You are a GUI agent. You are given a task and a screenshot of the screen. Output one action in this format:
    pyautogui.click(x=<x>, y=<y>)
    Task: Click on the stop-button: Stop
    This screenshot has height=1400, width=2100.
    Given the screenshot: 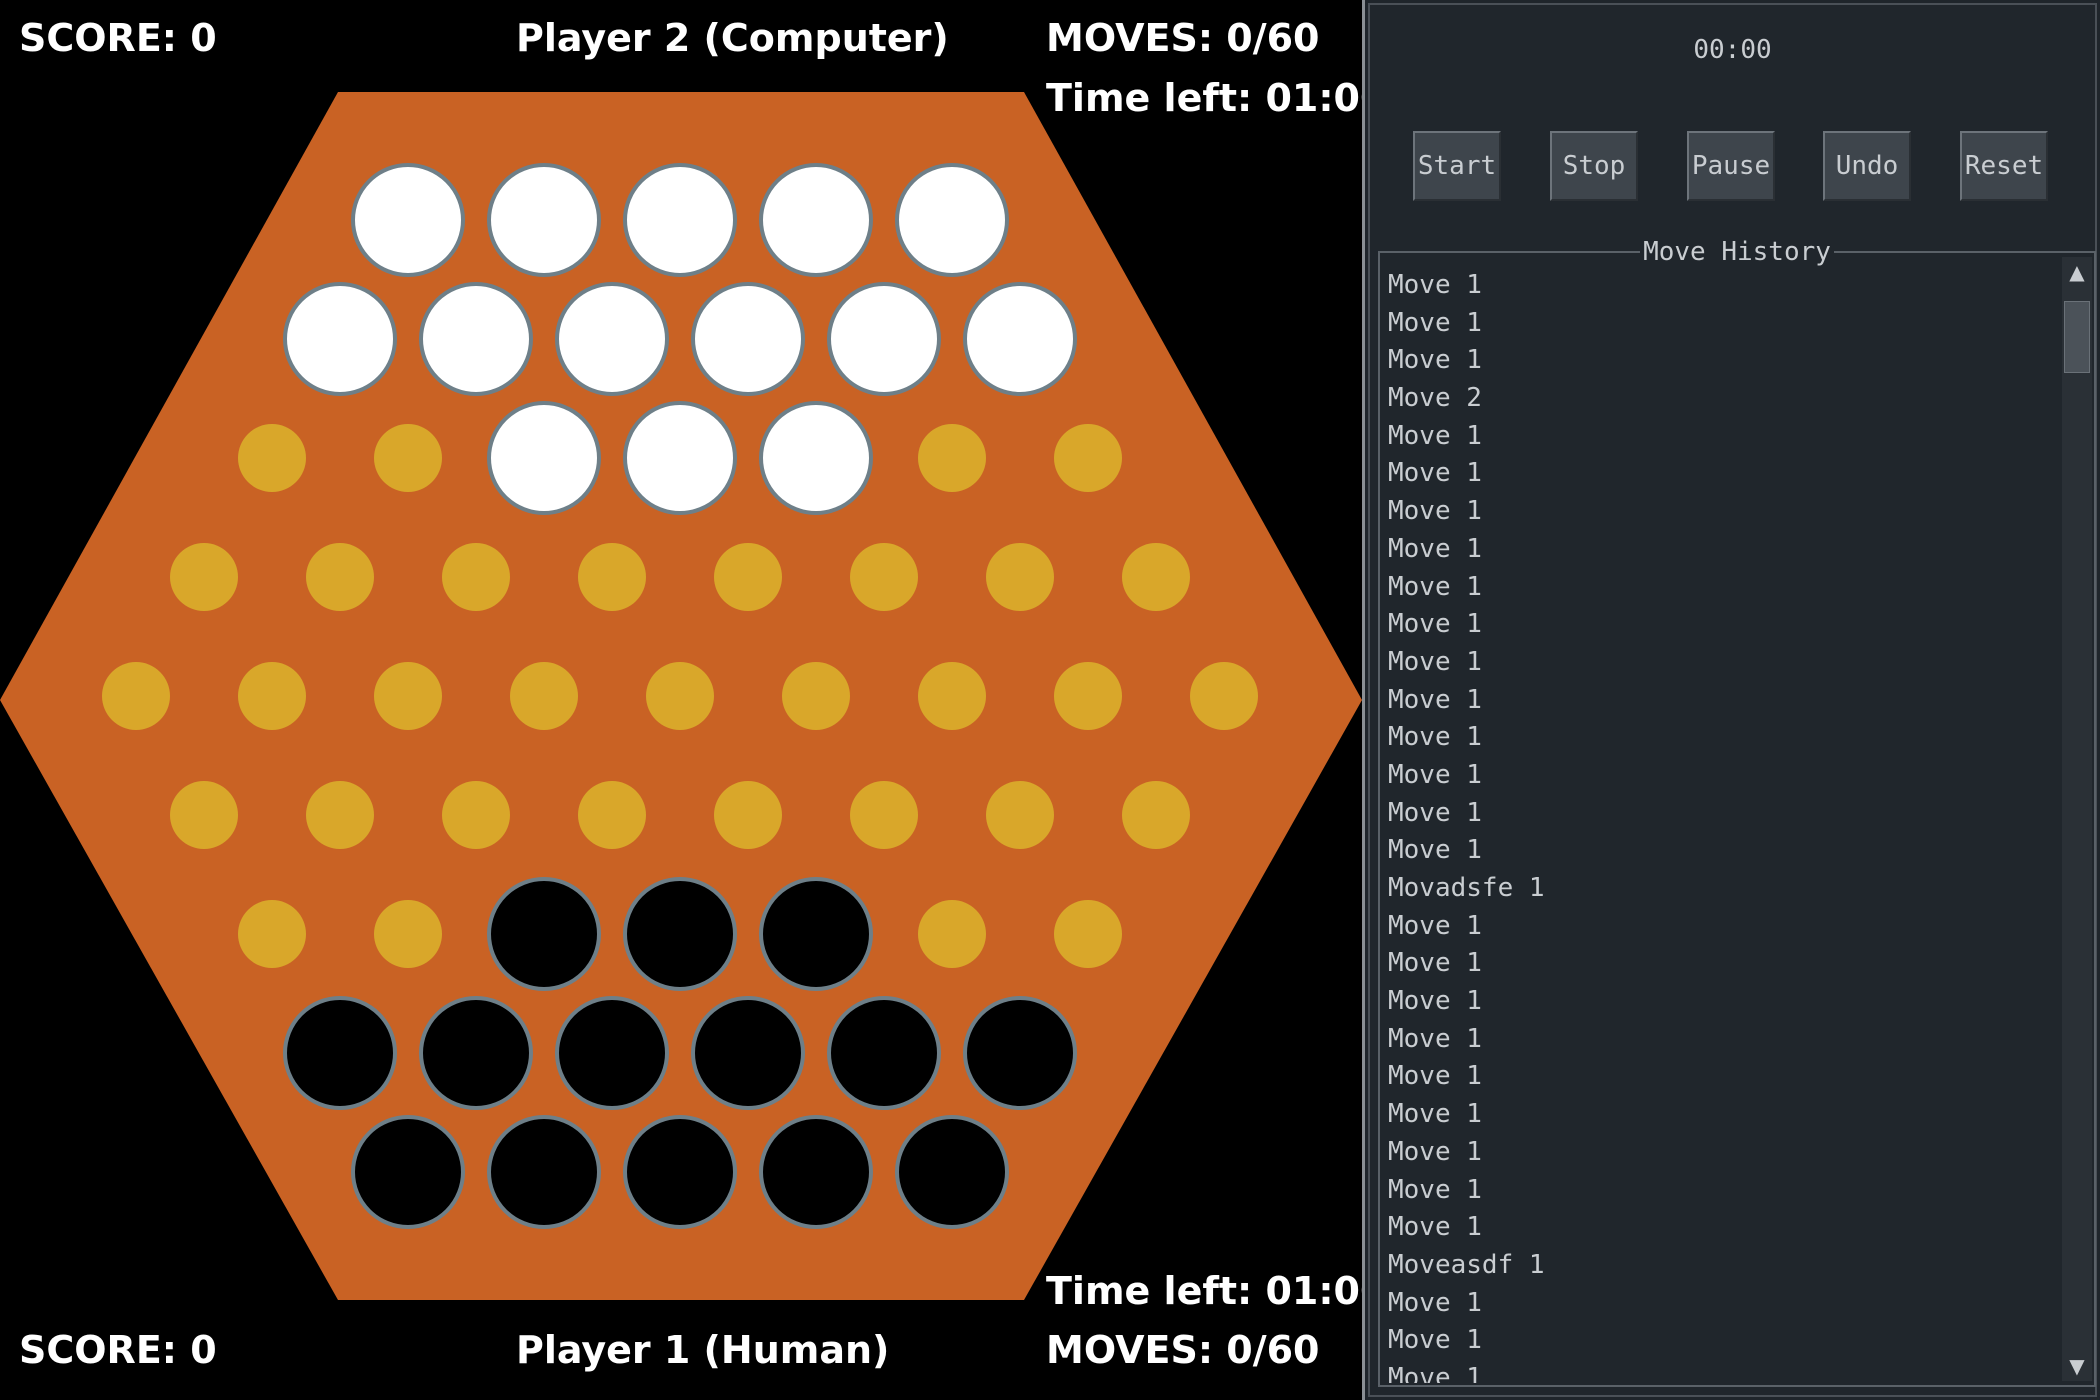 What is the action you would take?
    pyautogui.click(x=1594, y=166)
    